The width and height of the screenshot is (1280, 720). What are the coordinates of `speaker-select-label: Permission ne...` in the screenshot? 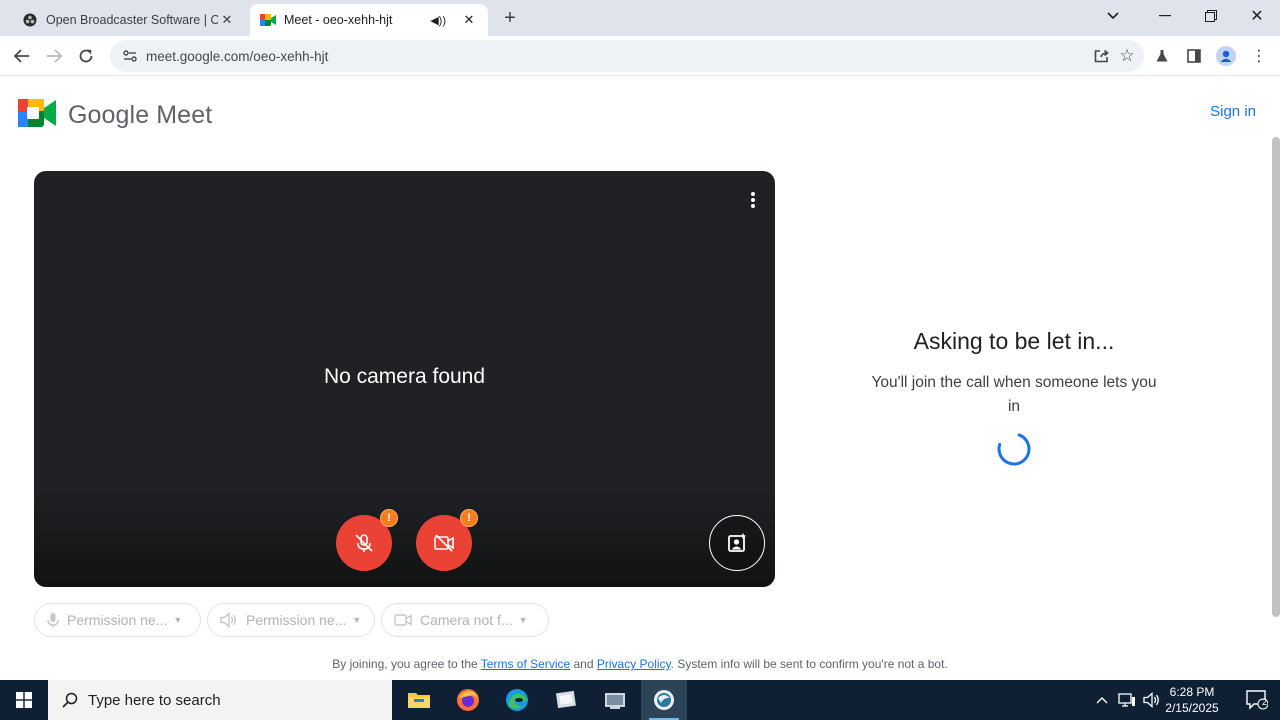 It's located at (296, 620).